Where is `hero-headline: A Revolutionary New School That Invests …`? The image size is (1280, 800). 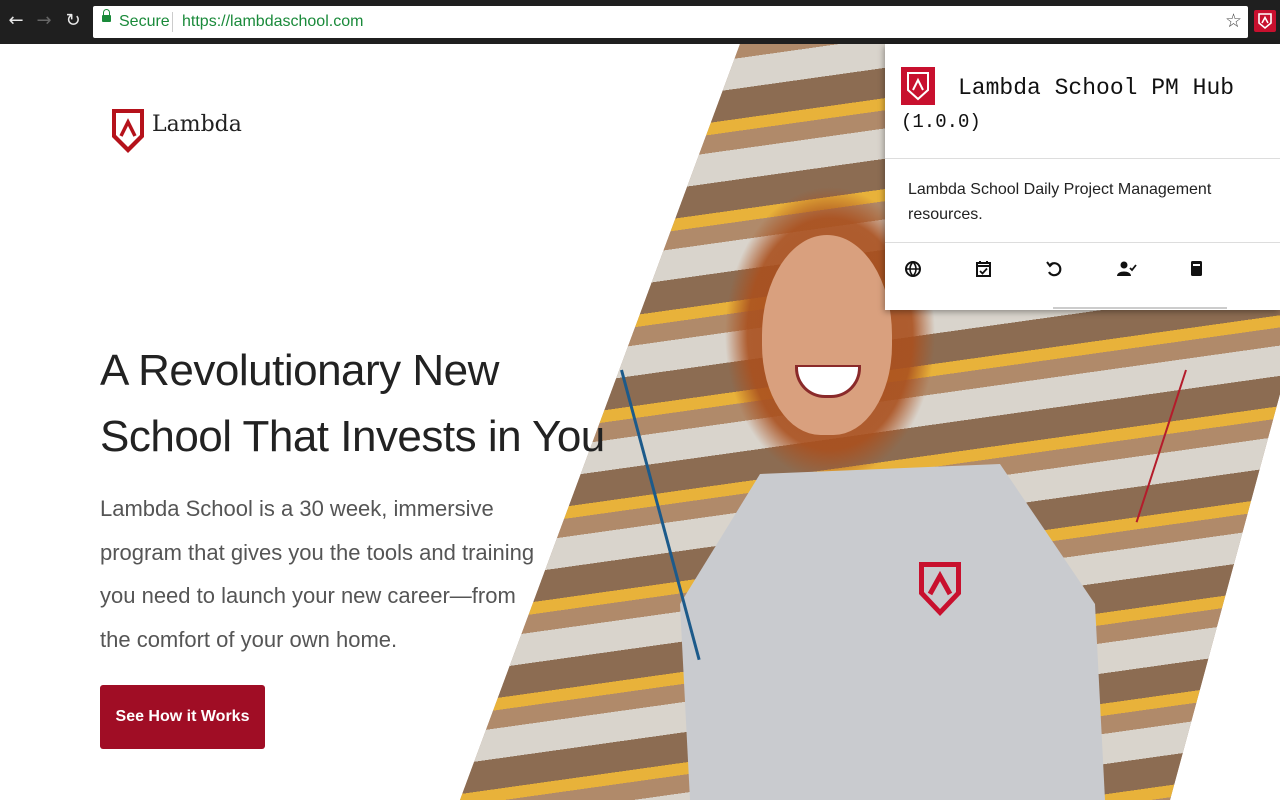 hero-headline: A Revolutionary New School That Invests … is located at coordinates (352, 403).